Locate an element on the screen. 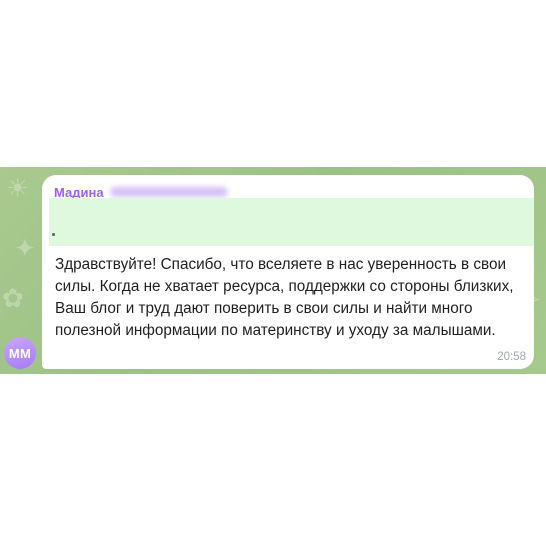 The height and width of the screenshot is (539, 546). highlighted-block is located at coordinates (291, 222).